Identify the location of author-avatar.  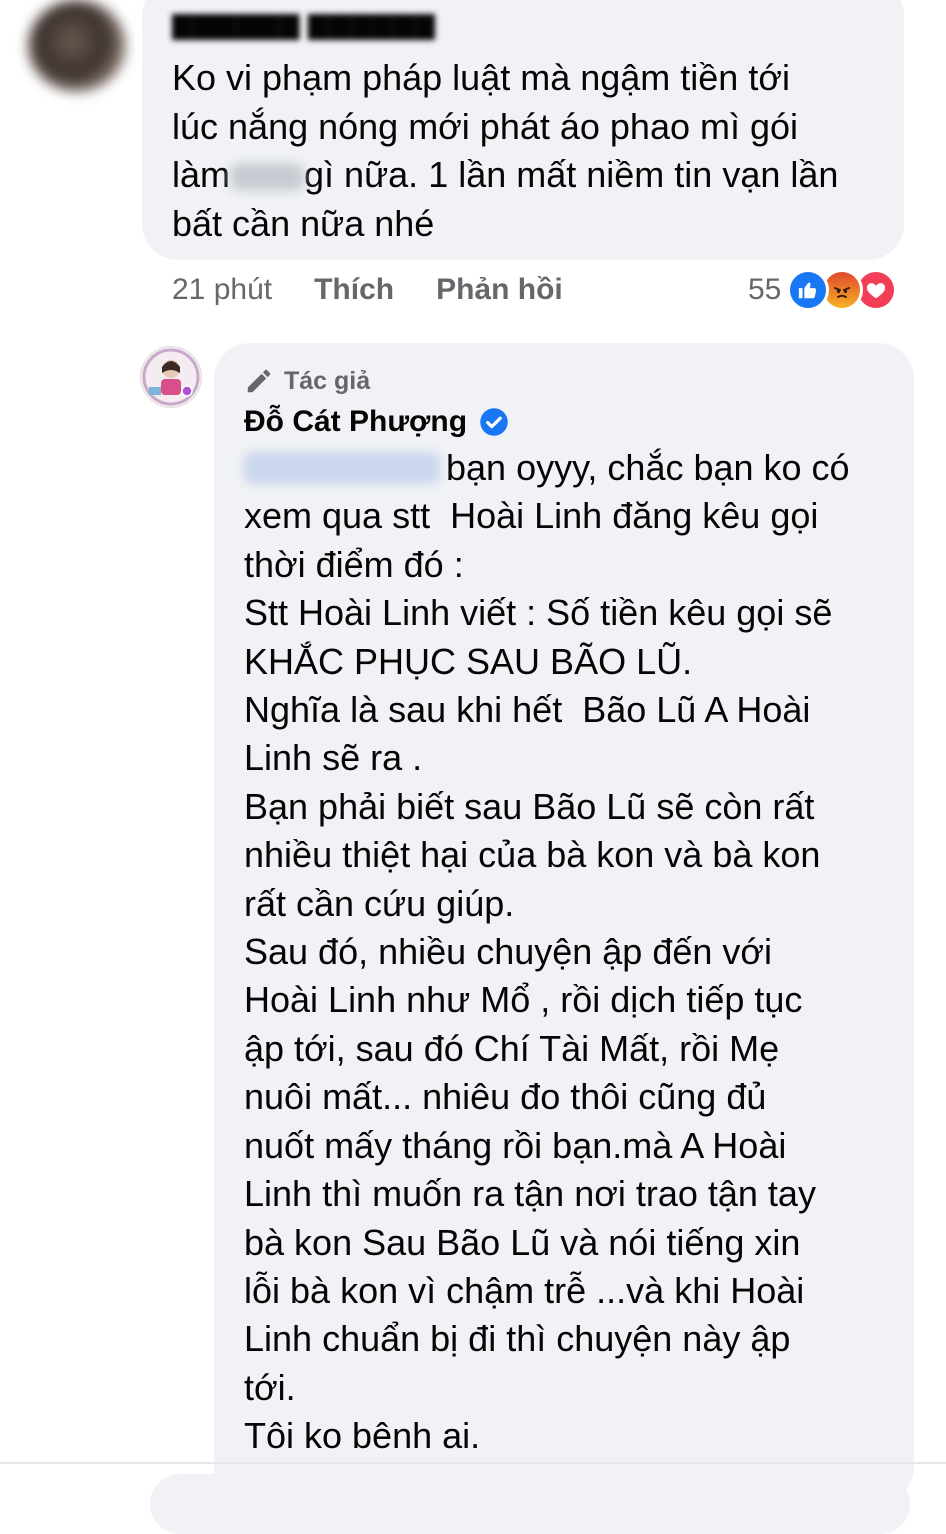
(171, 377).